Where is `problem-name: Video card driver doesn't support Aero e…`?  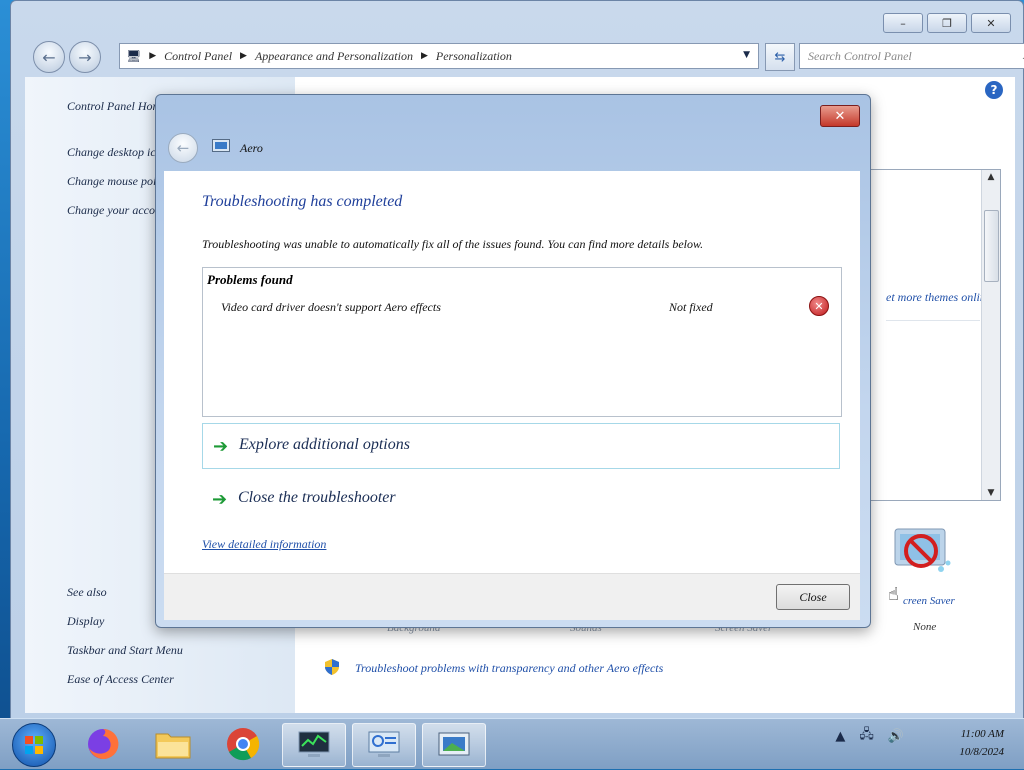 problem-name: Video card driver doesn't support Aero e… is located at coordinates (331, 307).